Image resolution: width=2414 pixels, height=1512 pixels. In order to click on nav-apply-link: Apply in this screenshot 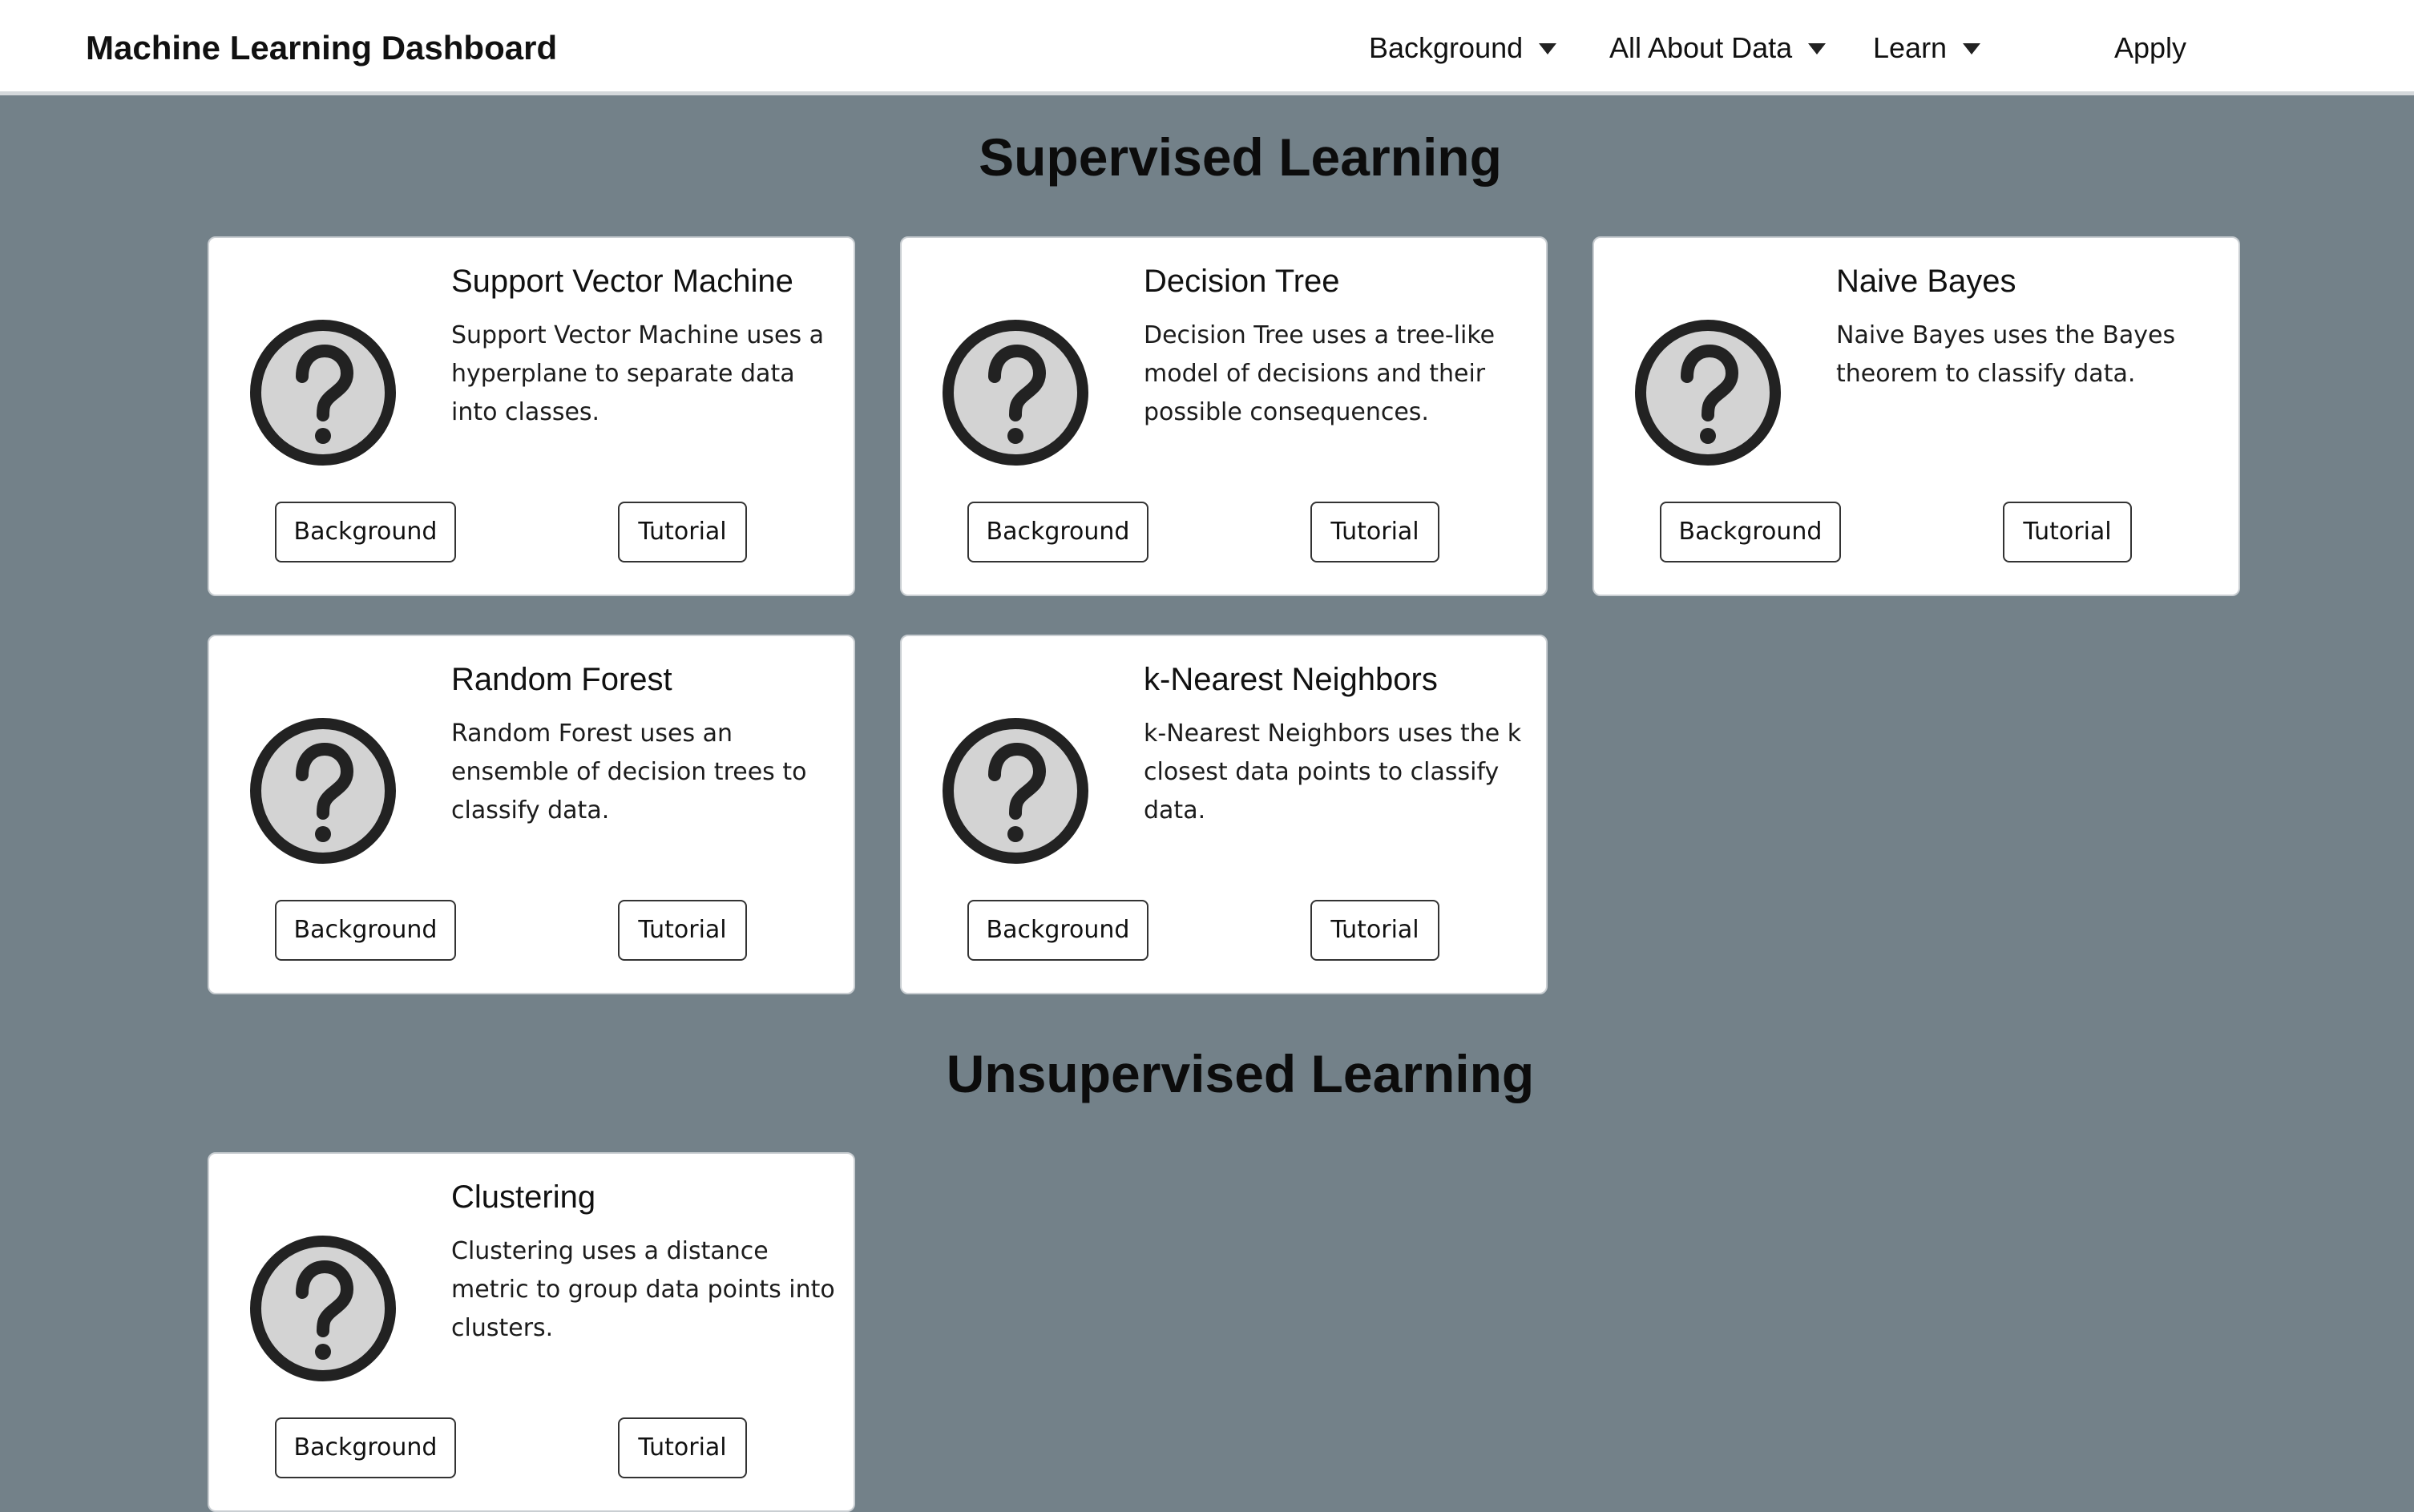, I will do `click(2150, 47)`.